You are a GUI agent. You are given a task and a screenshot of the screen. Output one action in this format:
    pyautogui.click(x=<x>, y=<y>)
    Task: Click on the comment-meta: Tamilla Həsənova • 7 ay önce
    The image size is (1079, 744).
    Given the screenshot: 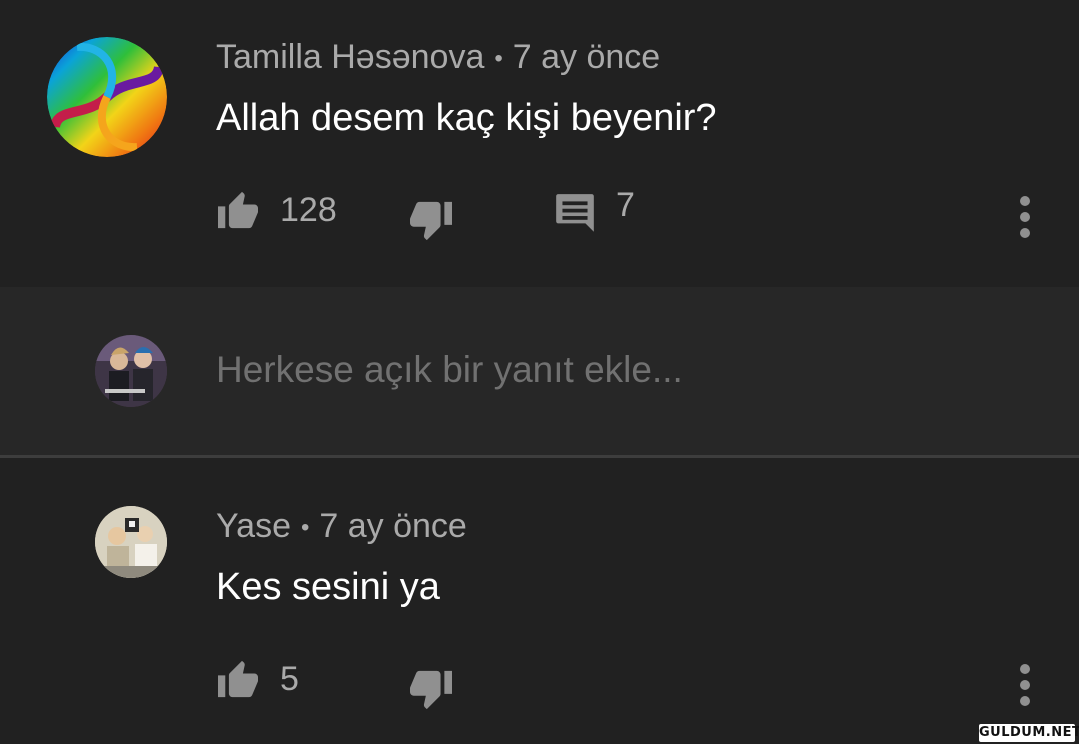 What is the action you would take?
    pyautogui.click(x=438, y=57)
    